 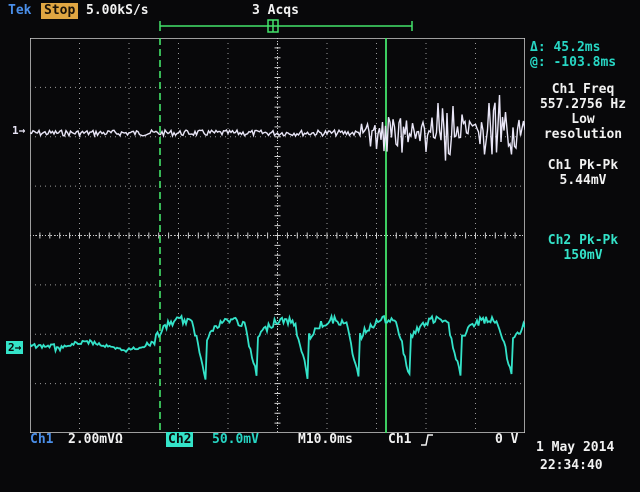 I want to click on trigger-rising-edge-icon, so click(x=427, y=440).